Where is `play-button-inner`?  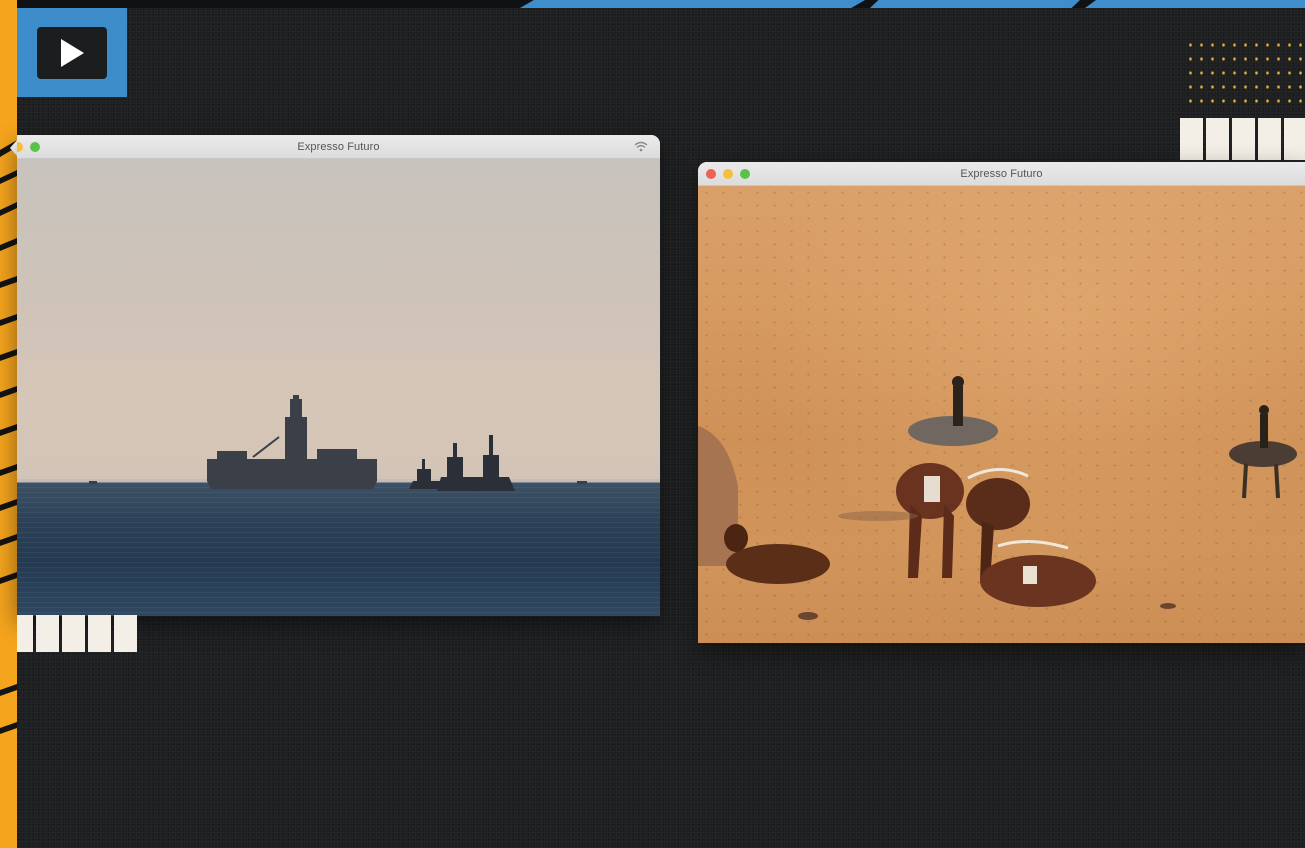 play-button-inner is located at coordinates (72, 52).